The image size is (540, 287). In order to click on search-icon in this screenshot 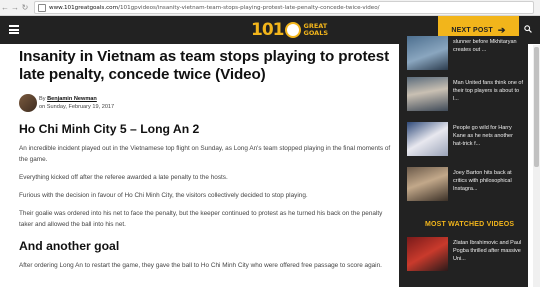, I will do `click(528, 29)`.